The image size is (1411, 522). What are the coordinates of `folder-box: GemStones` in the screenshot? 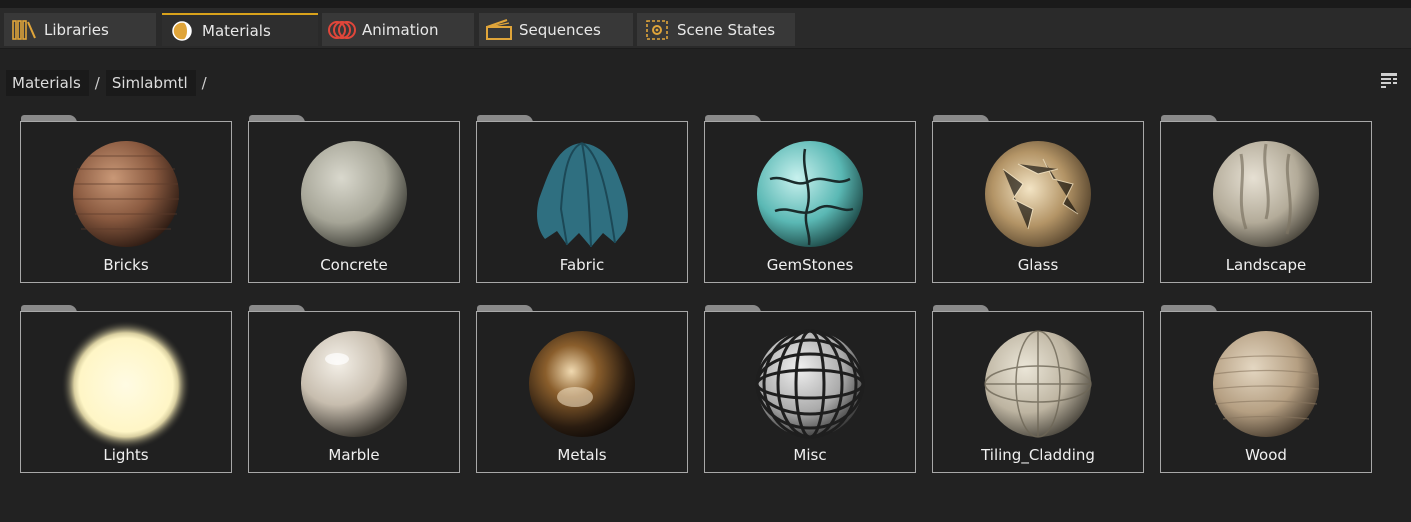 It's located at (810, 202).